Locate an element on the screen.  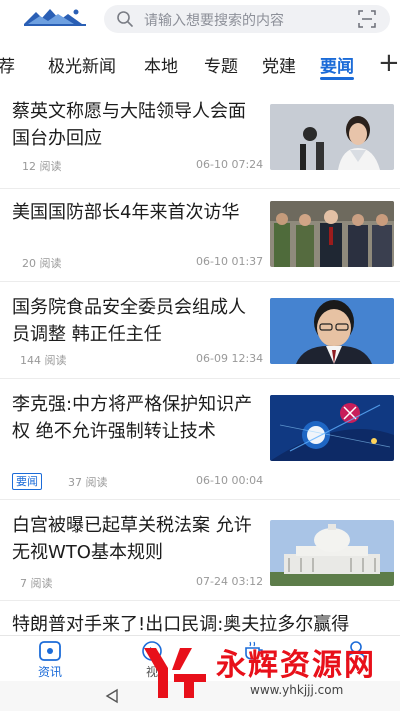
news-reads: 144 阅读 is located at coordinates (43, 360).